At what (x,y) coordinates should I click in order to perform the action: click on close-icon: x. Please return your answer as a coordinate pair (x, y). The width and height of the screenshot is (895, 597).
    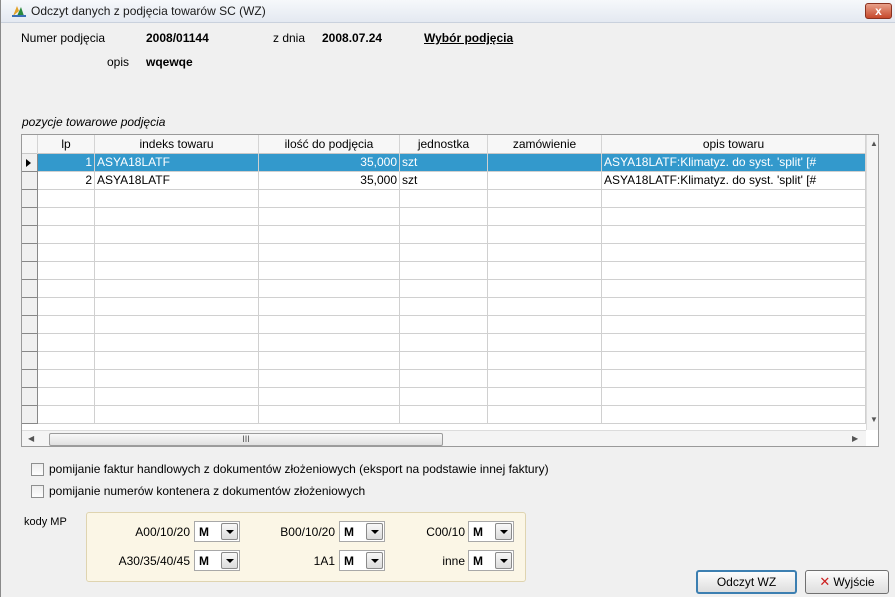
    Looking at the image, I should click on (878, 11).